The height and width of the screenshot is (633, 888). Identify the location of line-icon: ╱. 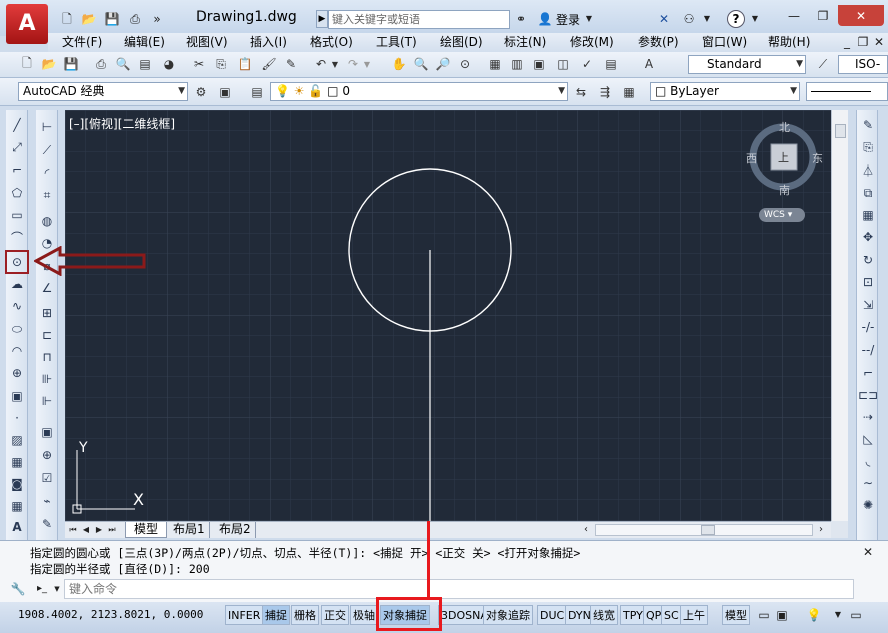
(17, 125).